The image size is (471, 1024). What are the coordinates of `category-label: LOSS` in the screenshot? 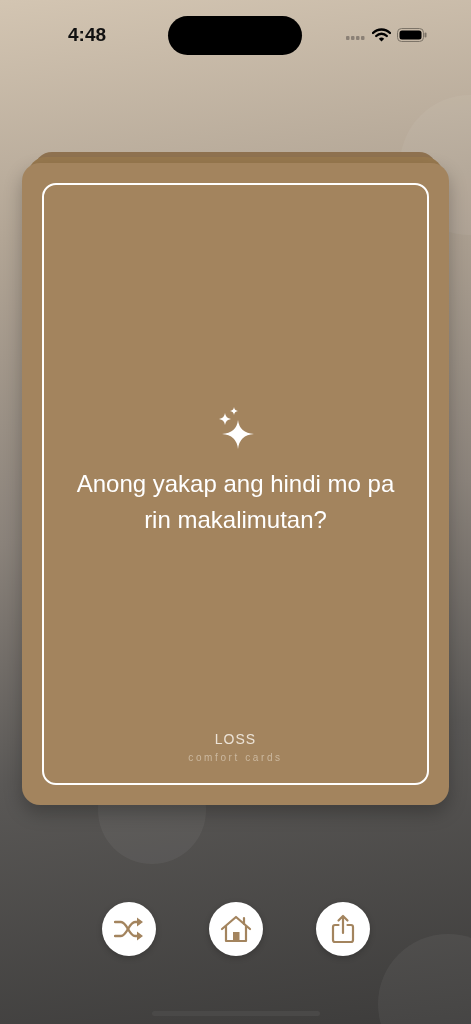 It's located at (235, 739).